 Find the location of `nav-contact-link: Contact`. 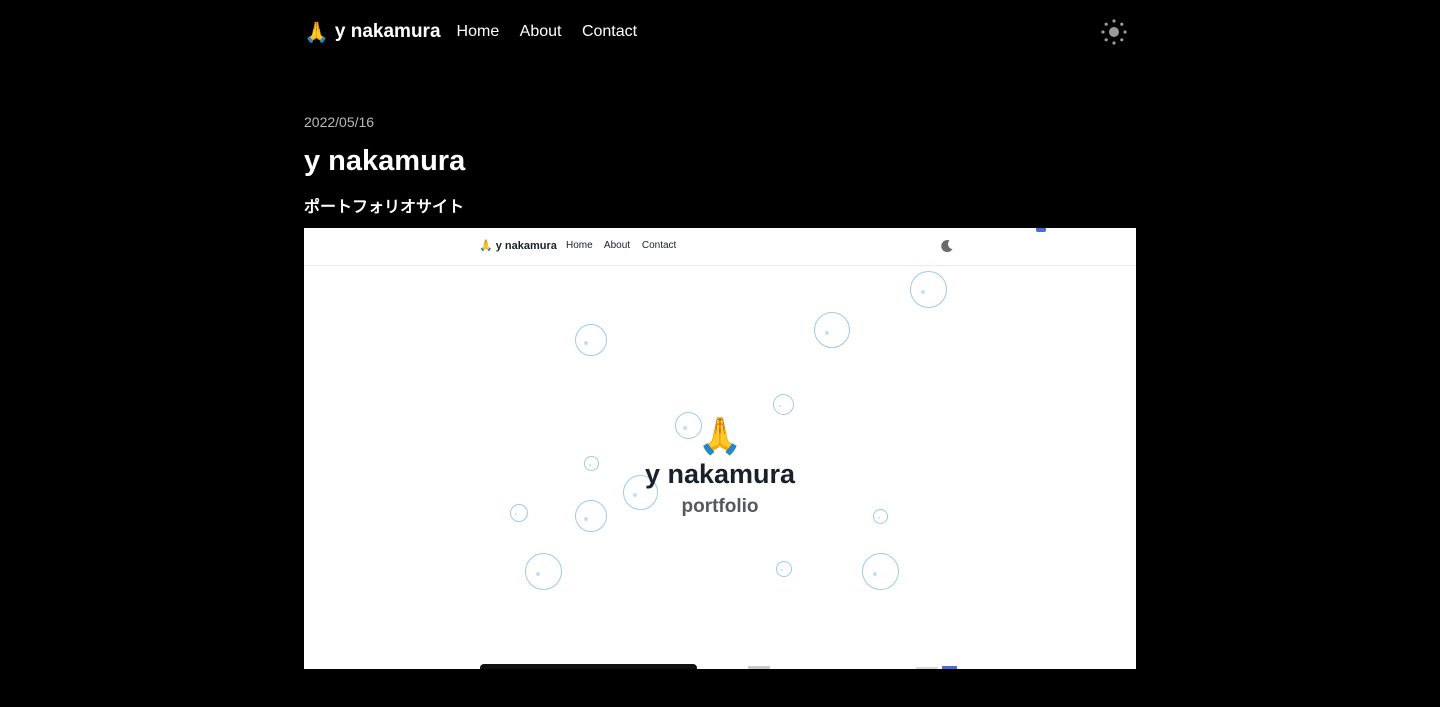

nav-contact-link: Contact is located at coordinates (609, 31).